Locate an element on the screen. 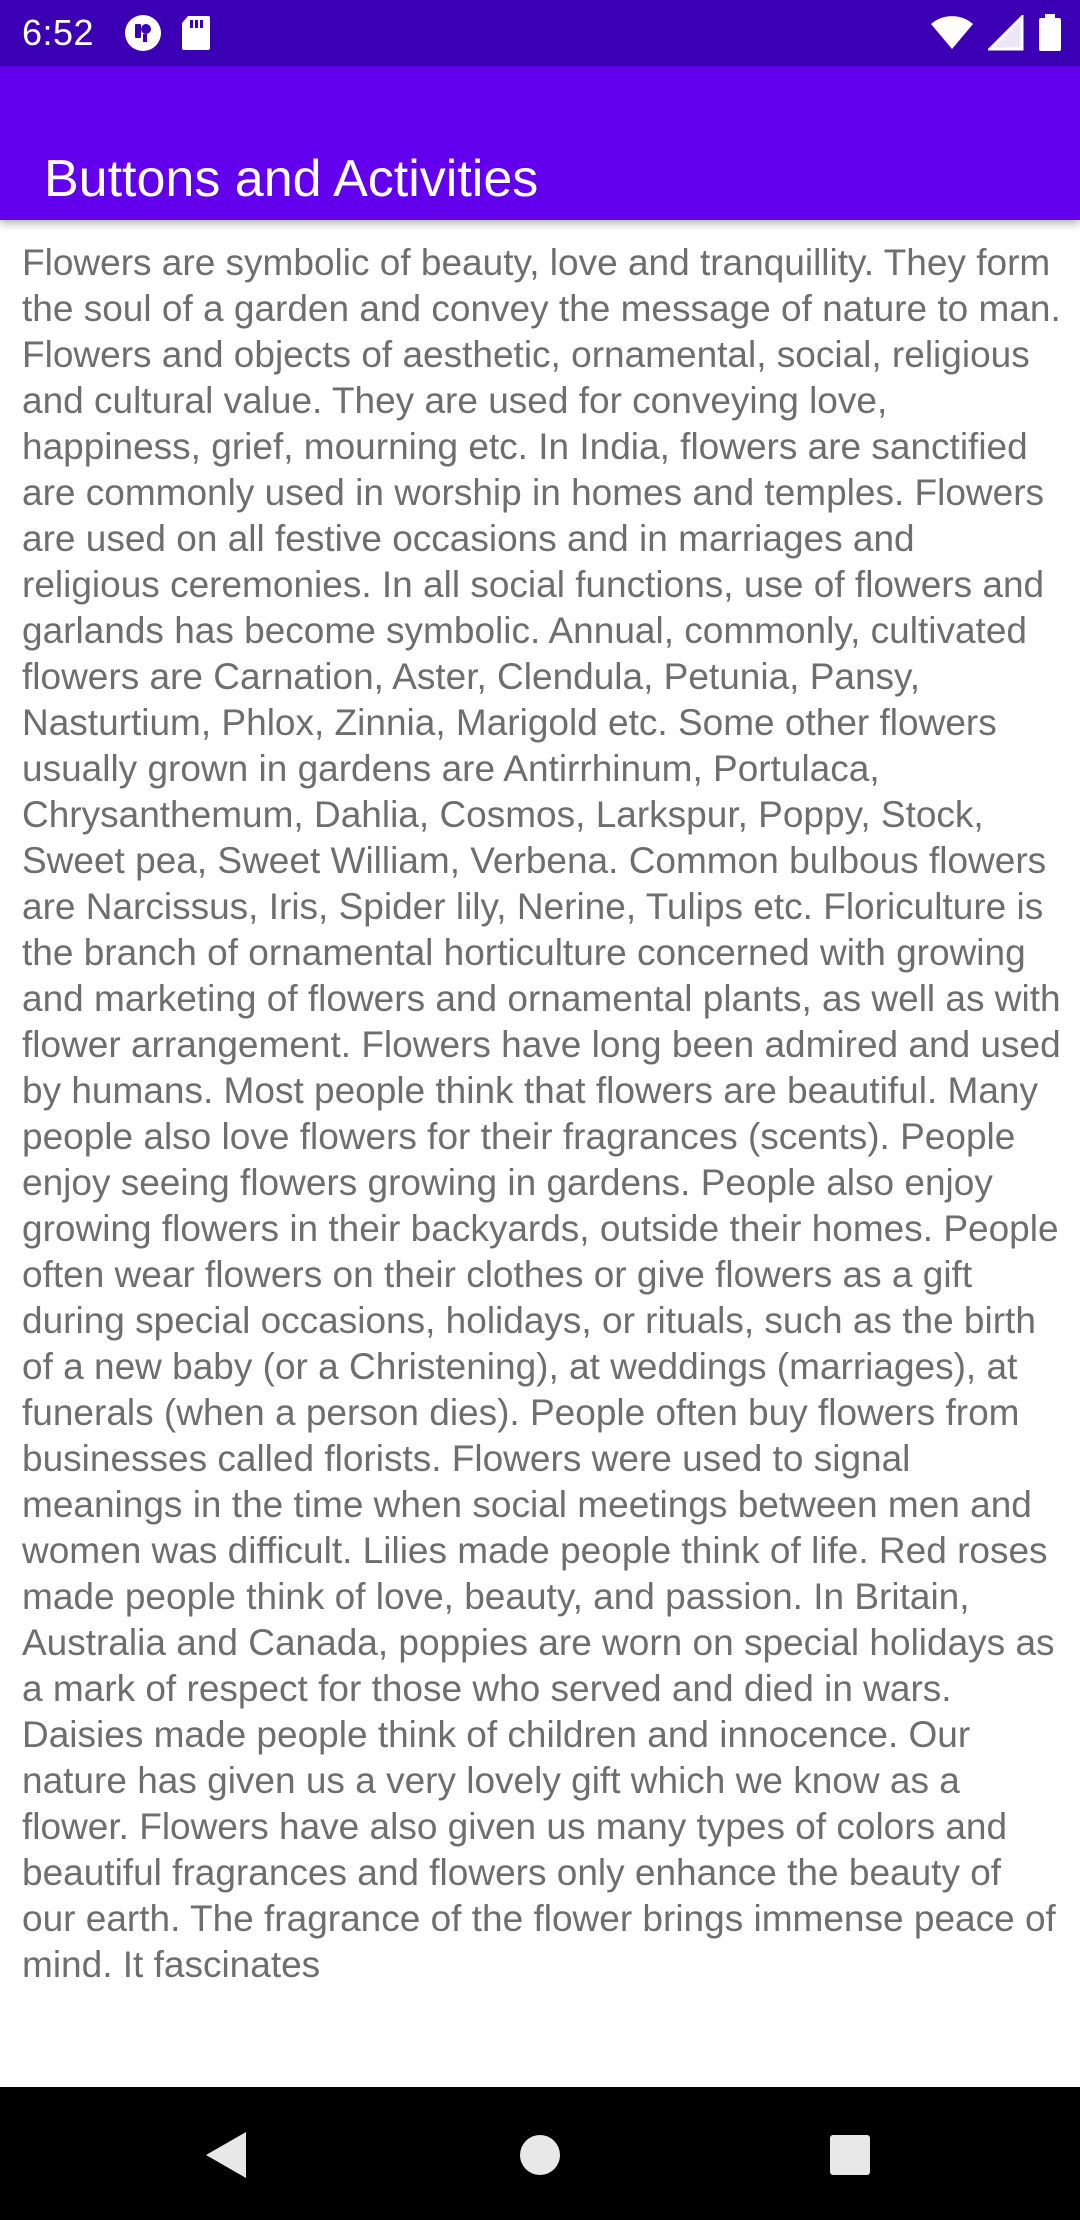  navigation-bar is located at coordinates (540, 2153).